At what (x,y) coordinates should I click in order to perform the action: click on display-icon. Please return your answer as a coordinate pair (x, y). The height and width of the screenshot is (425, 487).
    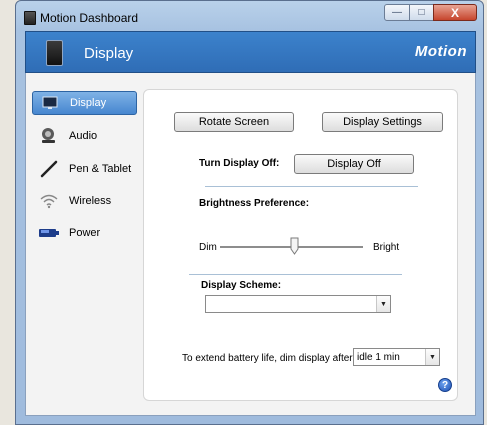
    Looking at the image, I should click on (50, 103).